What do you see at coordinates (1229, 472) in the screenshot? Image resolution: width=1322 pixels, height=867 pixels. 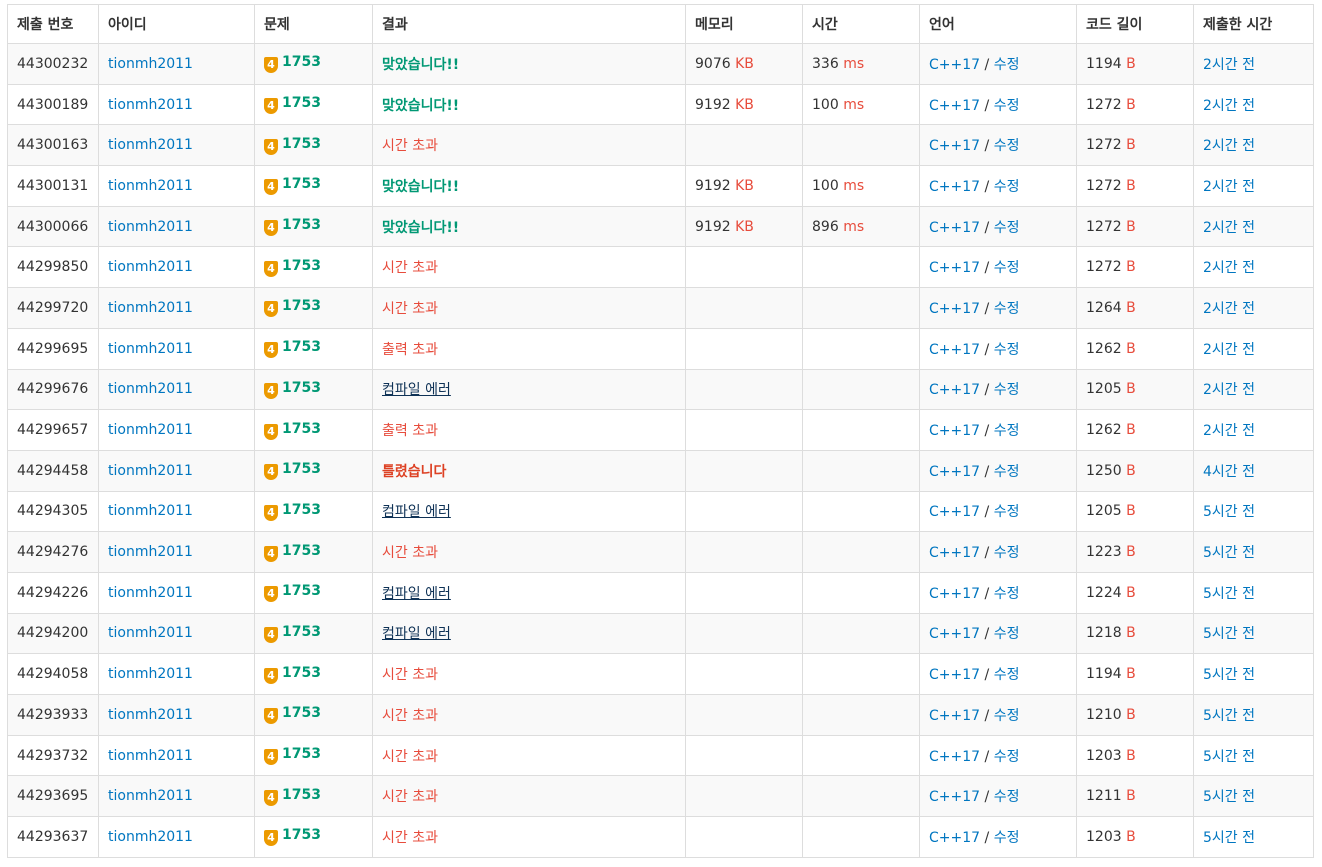 I see `submitted-at-link: 4시간 전` at bounding box center [1229, 472].